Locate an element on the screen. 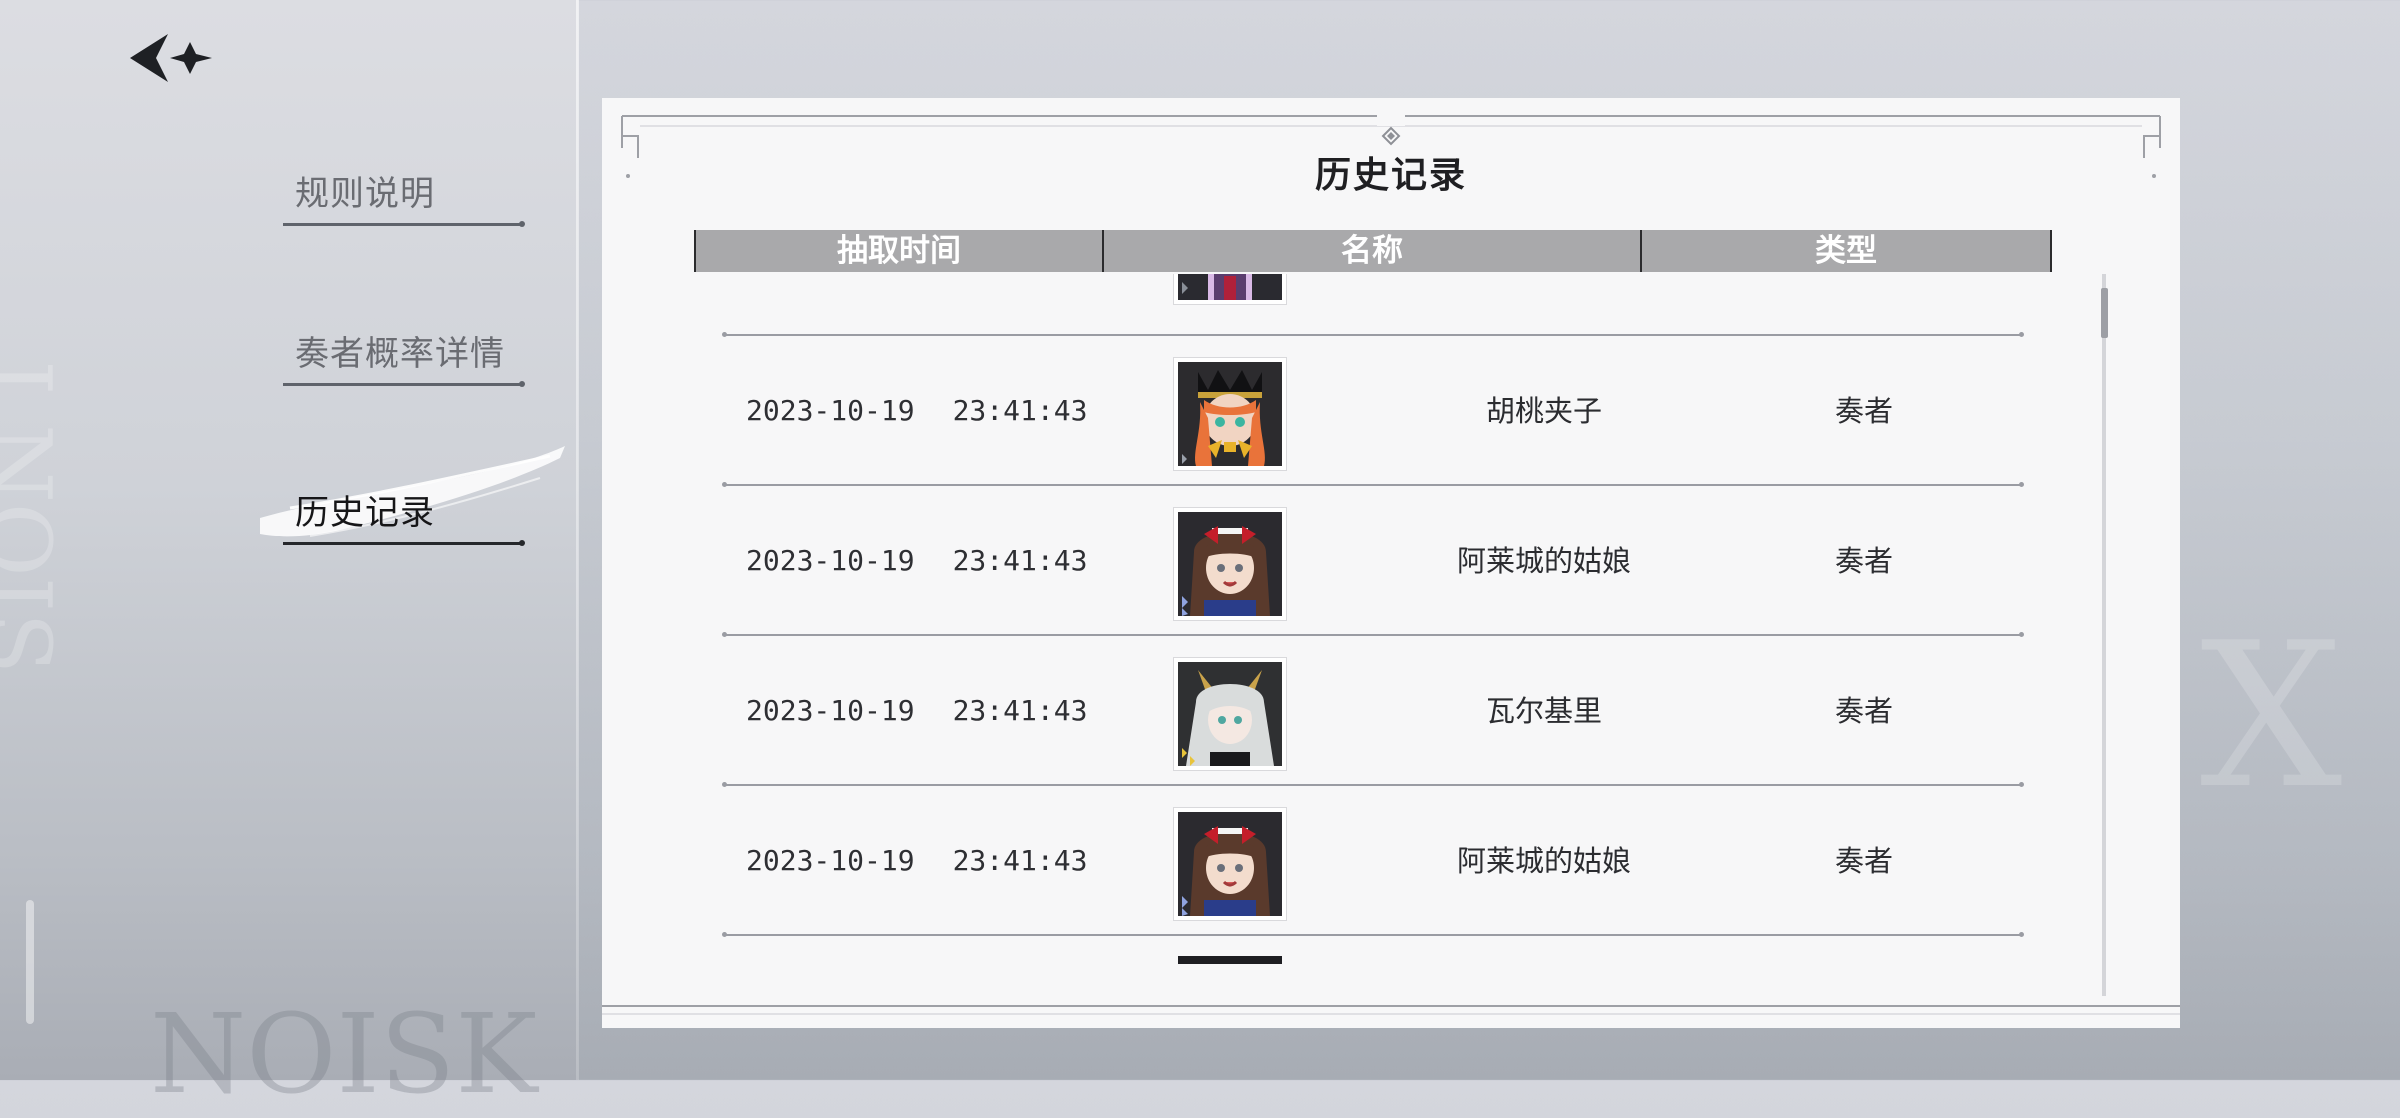 The image size is (2400, 1118). sidebar-divider is located at coordinates (577, 540).